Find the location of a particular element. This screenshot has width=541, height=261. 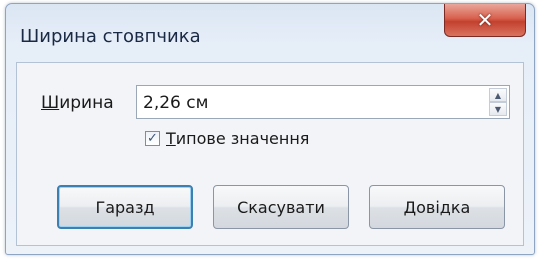

default-value-checkbox: ✓ is located at coordinates (152, 138).